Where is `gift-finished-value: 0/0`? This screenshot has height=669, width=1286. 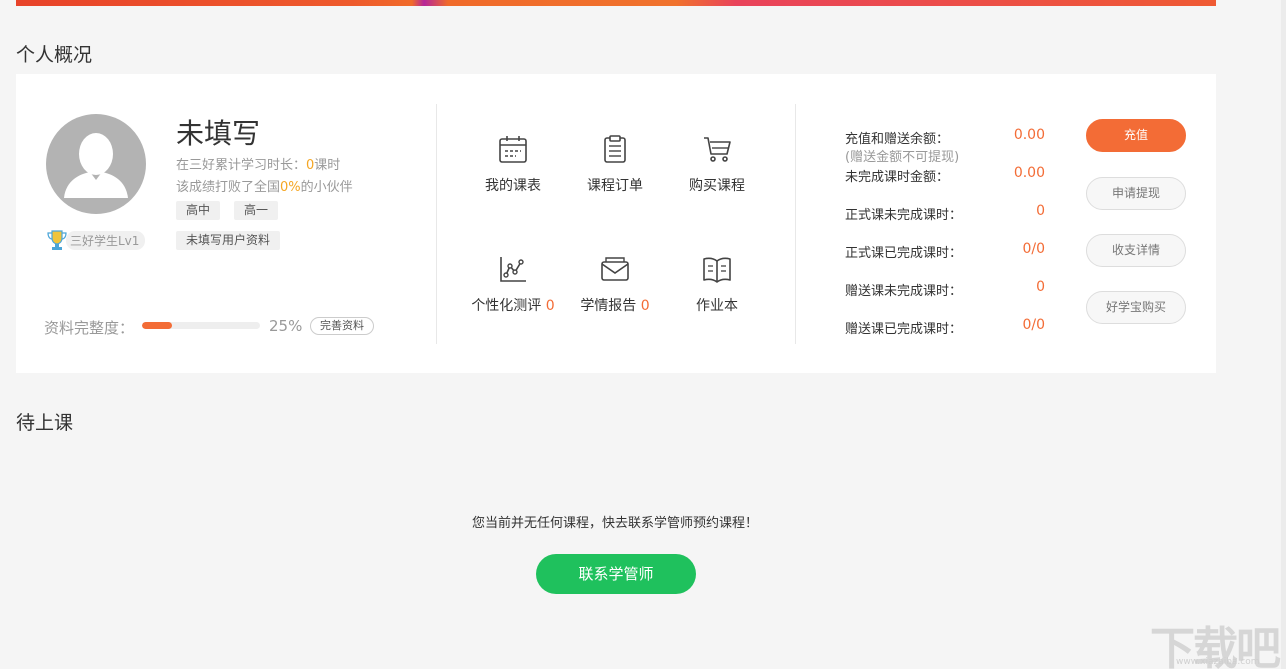
gift-finished-value: 0/0 is located at coordinates (1033, 325).